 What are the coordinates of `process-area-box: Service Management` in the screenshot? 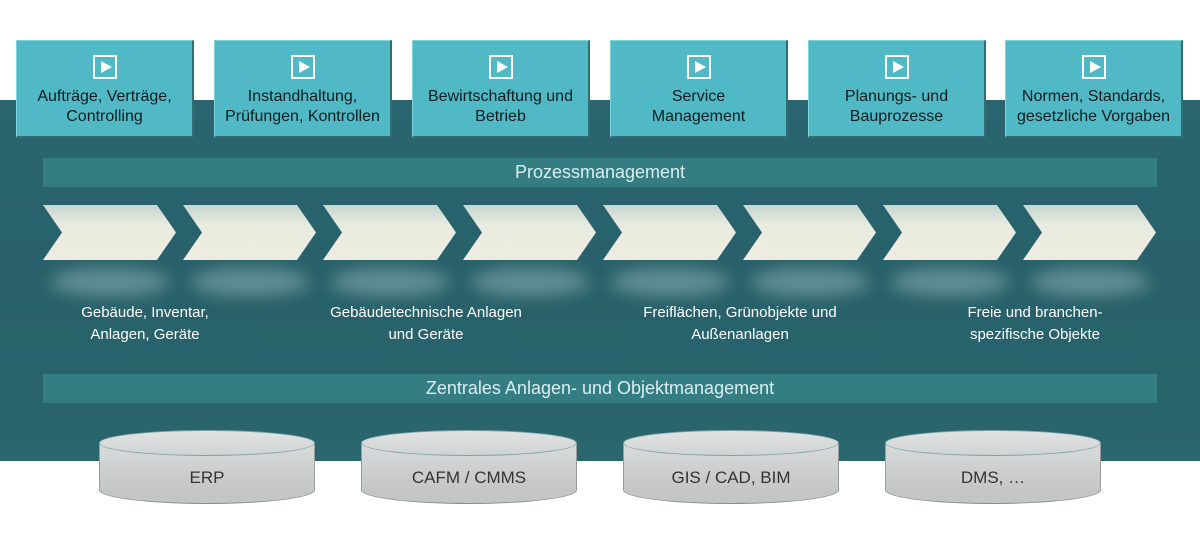 It's located at (699, 89).